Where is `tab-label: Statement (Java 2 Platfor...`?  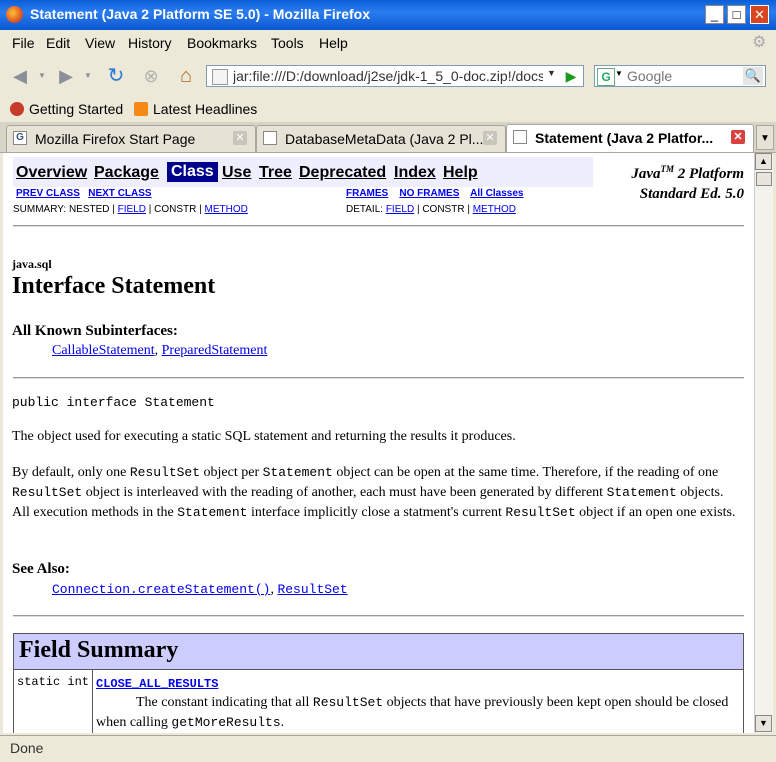 tab-label: Statement (Java 2 Platfor... is located at coordinates (624, 138).